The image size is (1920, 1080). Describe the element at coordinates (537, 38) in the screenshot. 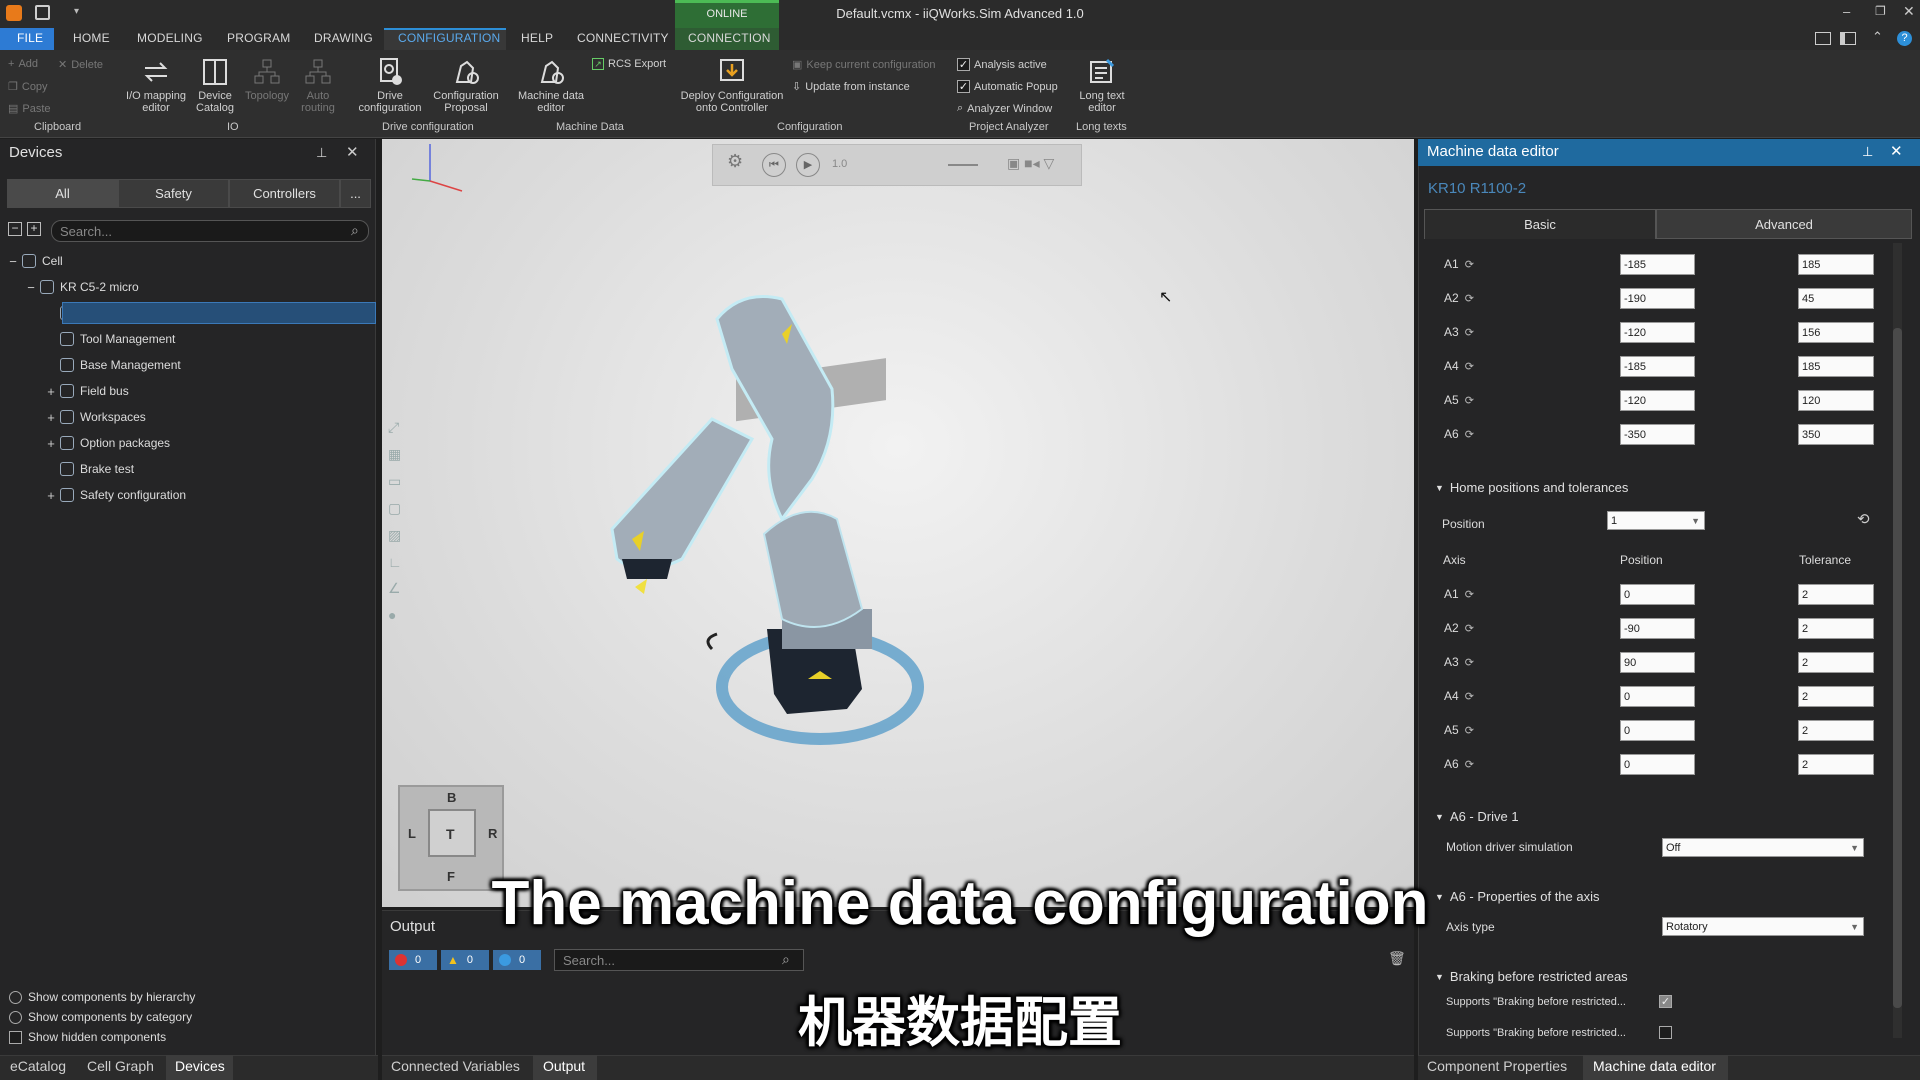

I see `menu-item-help: HELP` at that location.